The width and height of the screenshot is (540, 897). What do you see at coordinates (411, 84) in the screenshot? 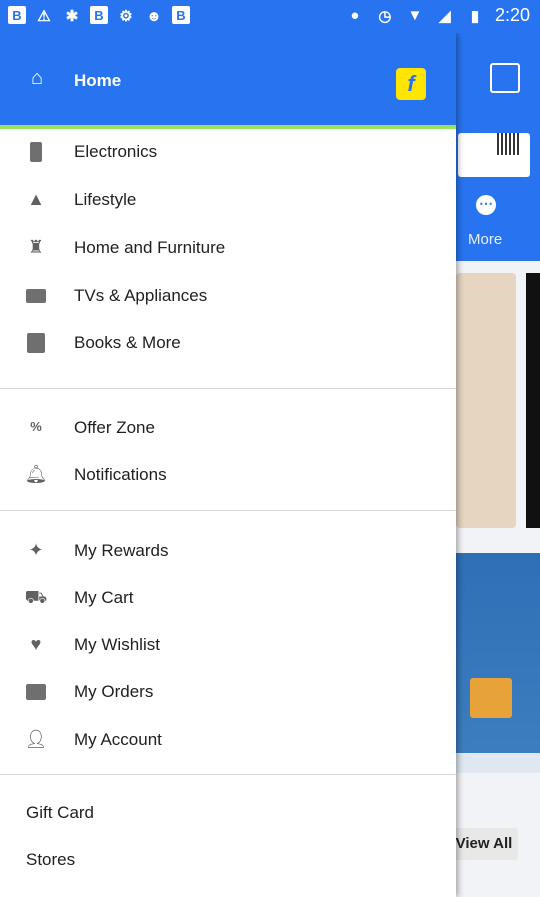
I see `flipkart-logo: f` at bounding box center [411, 84].